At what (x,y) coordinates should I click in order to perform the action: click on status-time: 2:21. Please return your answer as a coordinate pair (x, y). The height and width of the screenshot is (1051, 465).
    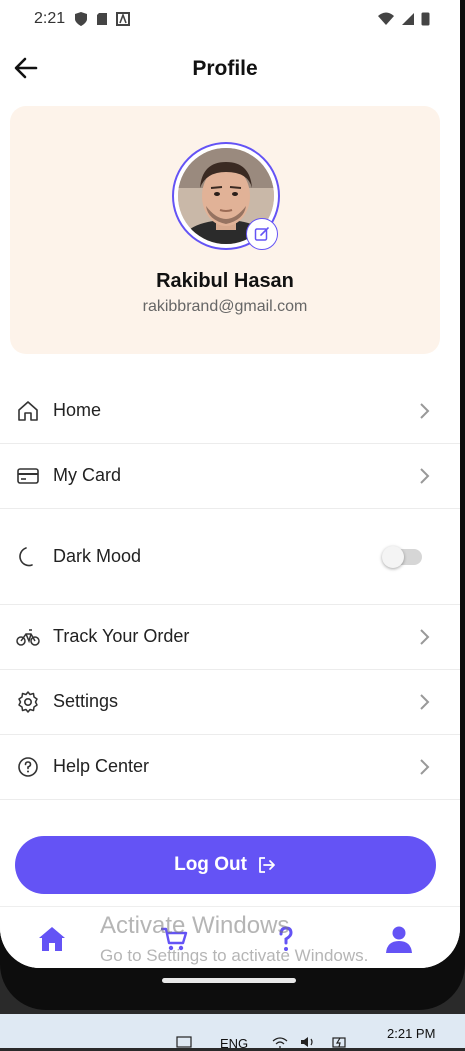
    Looking at the image, I should click on (50, 18).